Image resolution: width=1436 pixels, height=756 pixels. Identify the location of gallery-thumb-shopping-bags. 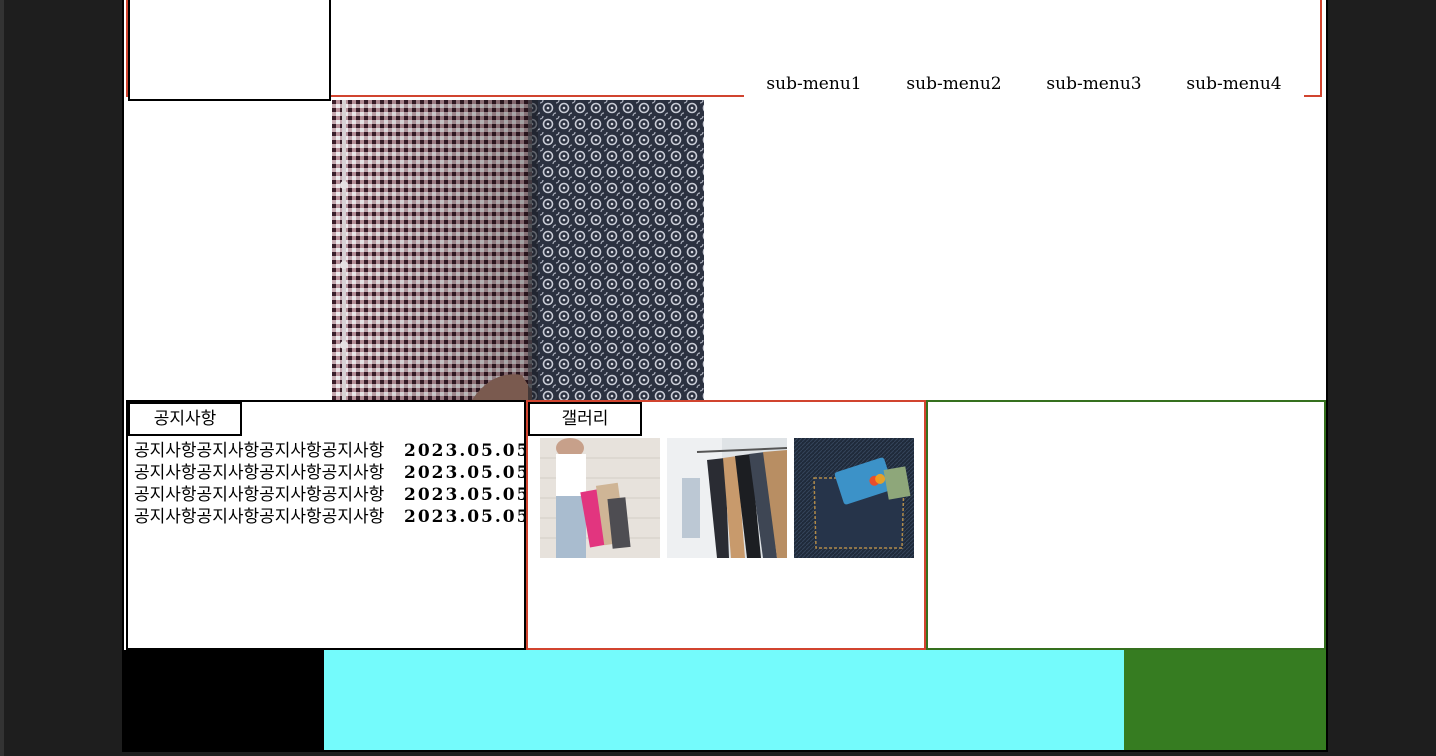
(600, 498).